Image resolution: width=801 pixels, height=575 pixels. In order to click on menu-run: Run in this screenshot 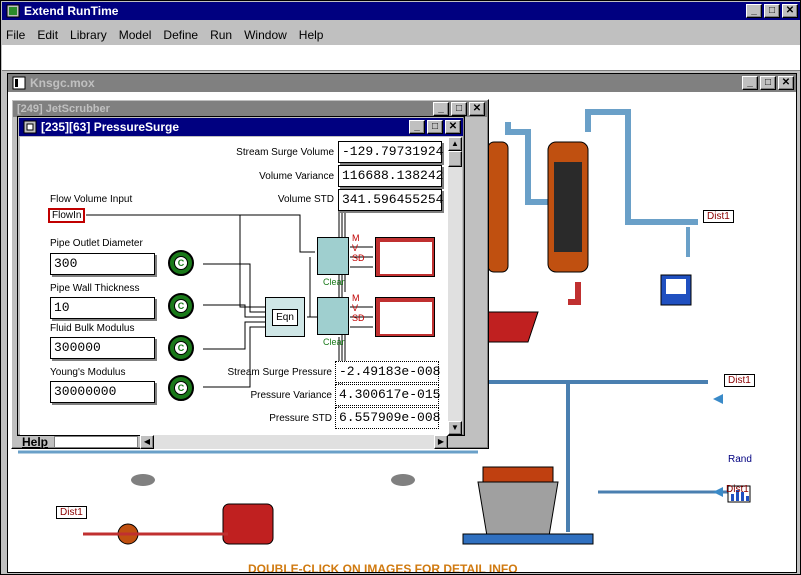, I will do `click(221, 35)`.